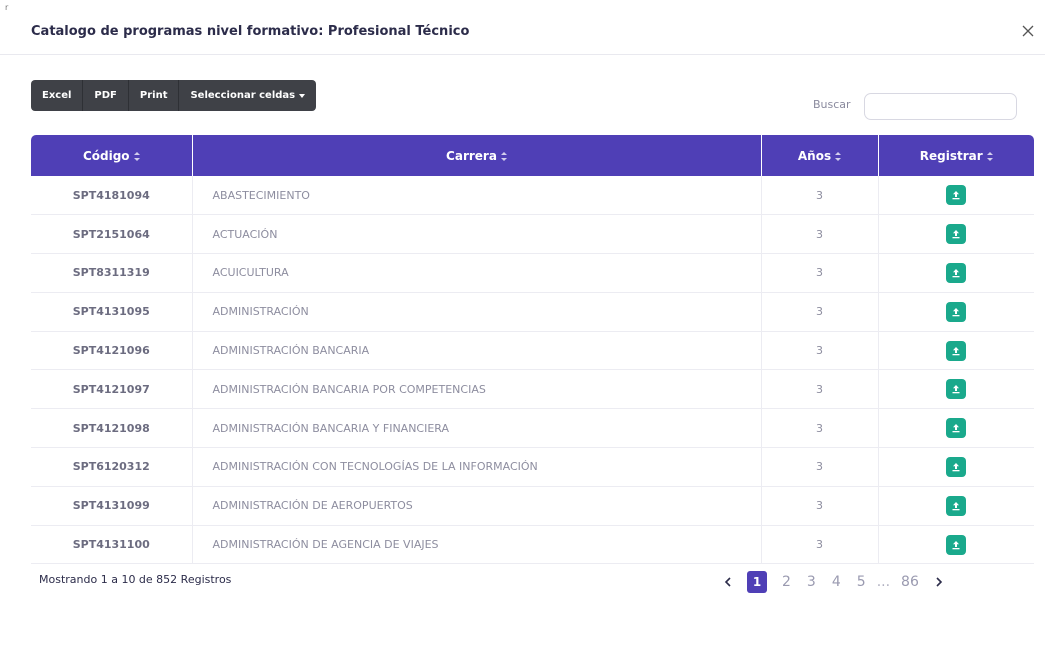  What do you see at coordinates (477, 273) in the screenshot?
I see `program-career: ACUICULTURA` at bounding box center [477, 273].